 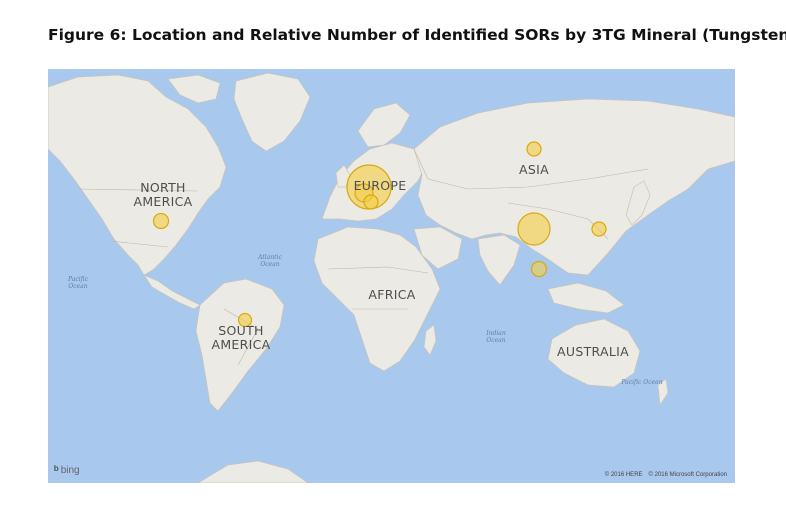 I want to click on landmass-north-america, so click(x=137, y=175).